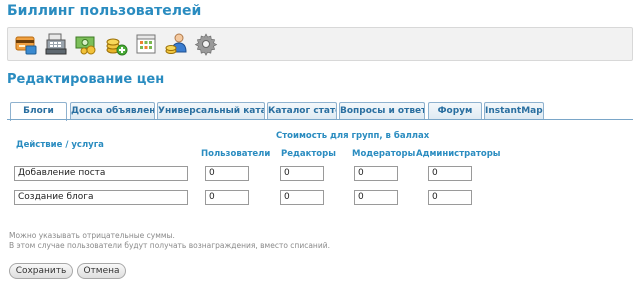  Describe the element at coordinates (101, 271) in the screenshot. I see `cancel-button: Отмена` at that location.